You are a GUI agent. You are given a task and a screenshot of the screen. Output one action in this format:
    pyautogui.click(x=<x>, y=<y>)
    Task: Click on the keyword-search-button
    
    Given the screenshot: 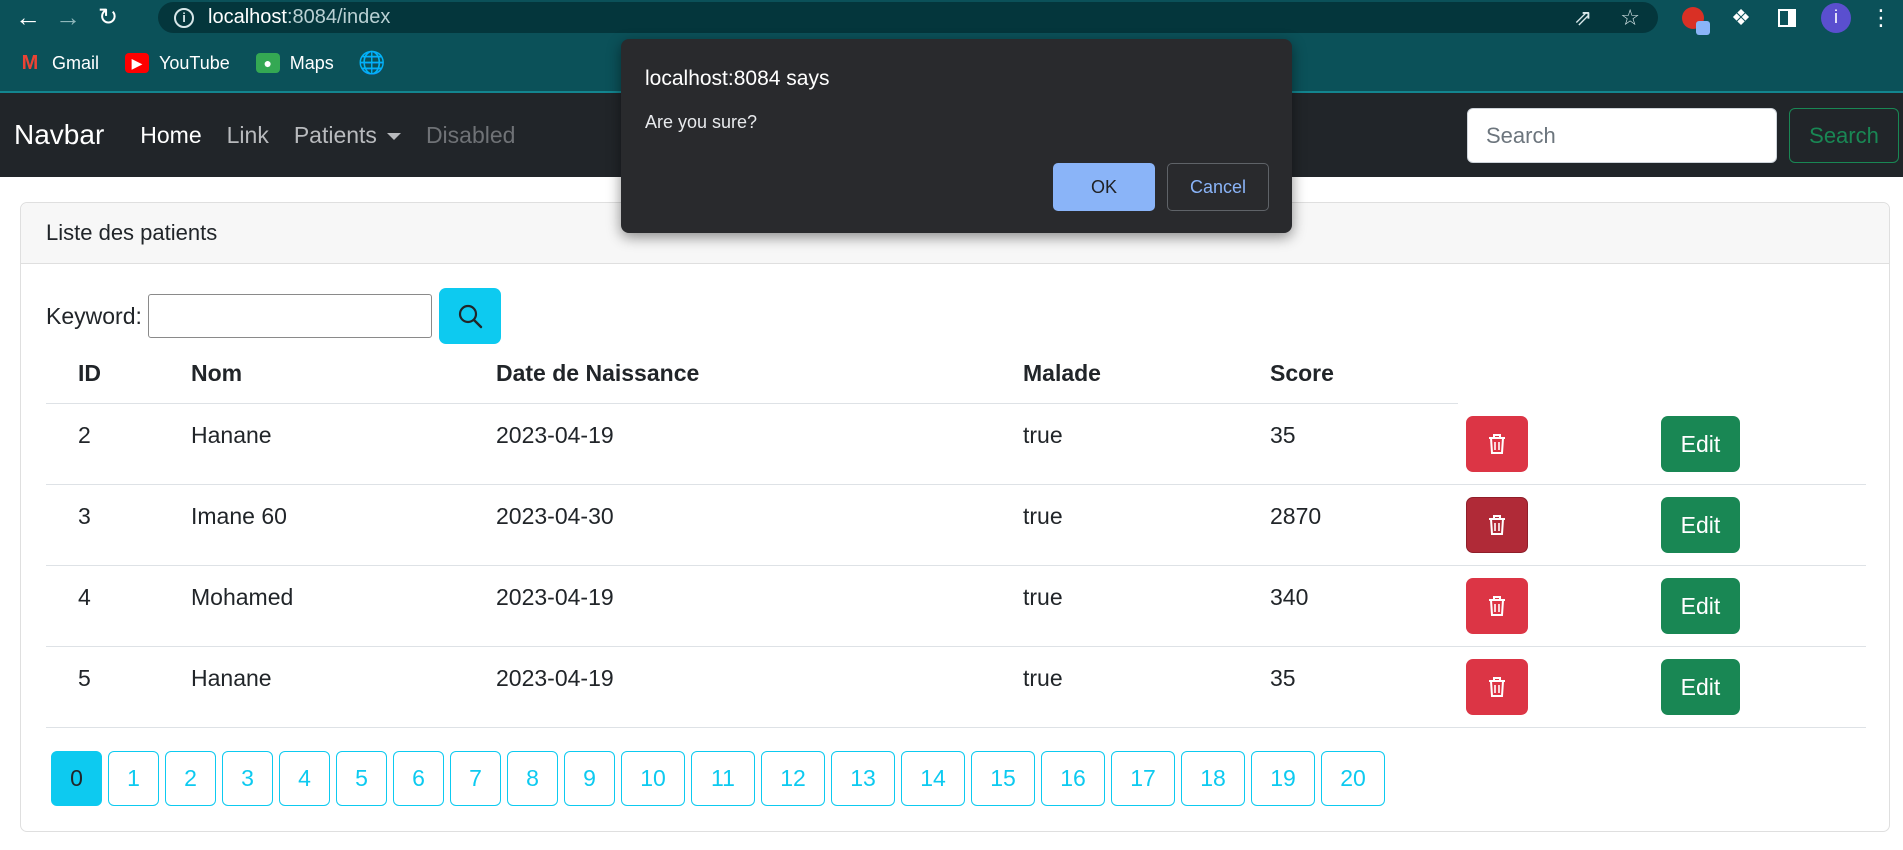 What is the action you would take?
    pyautogui.click(x=469, y=316)
    